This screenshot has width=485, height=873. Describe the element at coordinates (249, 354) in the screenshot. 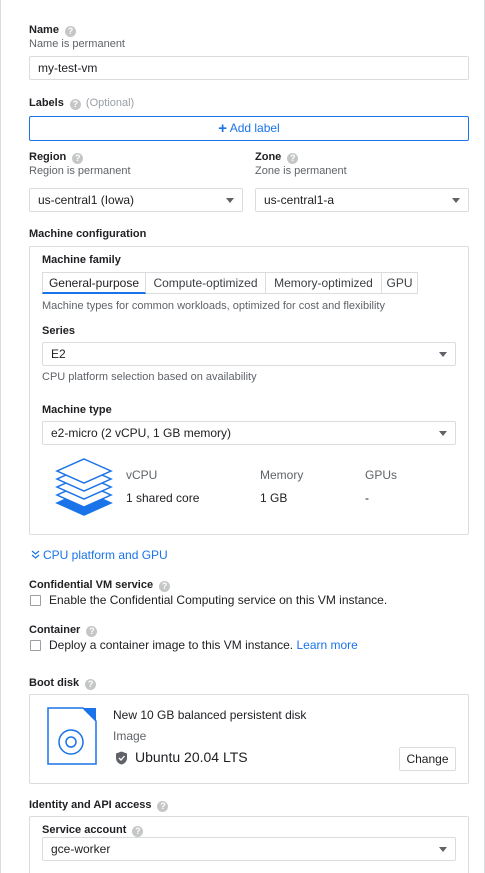

I see `series-select: E2` at that location.